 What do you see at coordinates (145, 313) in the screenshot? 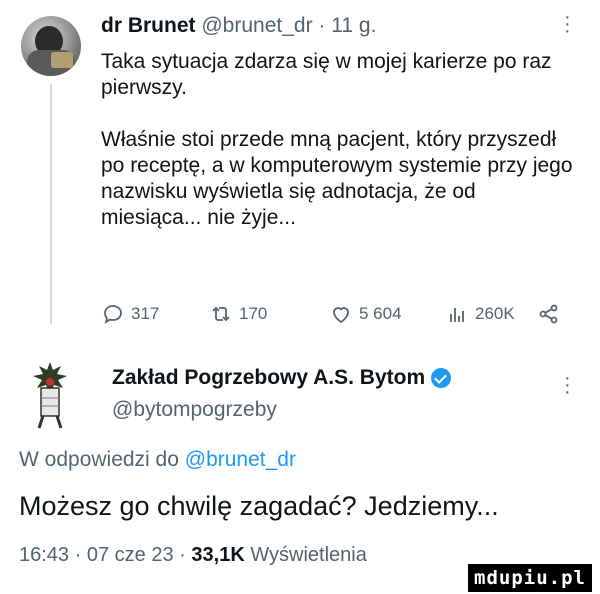
I see `reply-count: 317` at bounding box center [145, 313].